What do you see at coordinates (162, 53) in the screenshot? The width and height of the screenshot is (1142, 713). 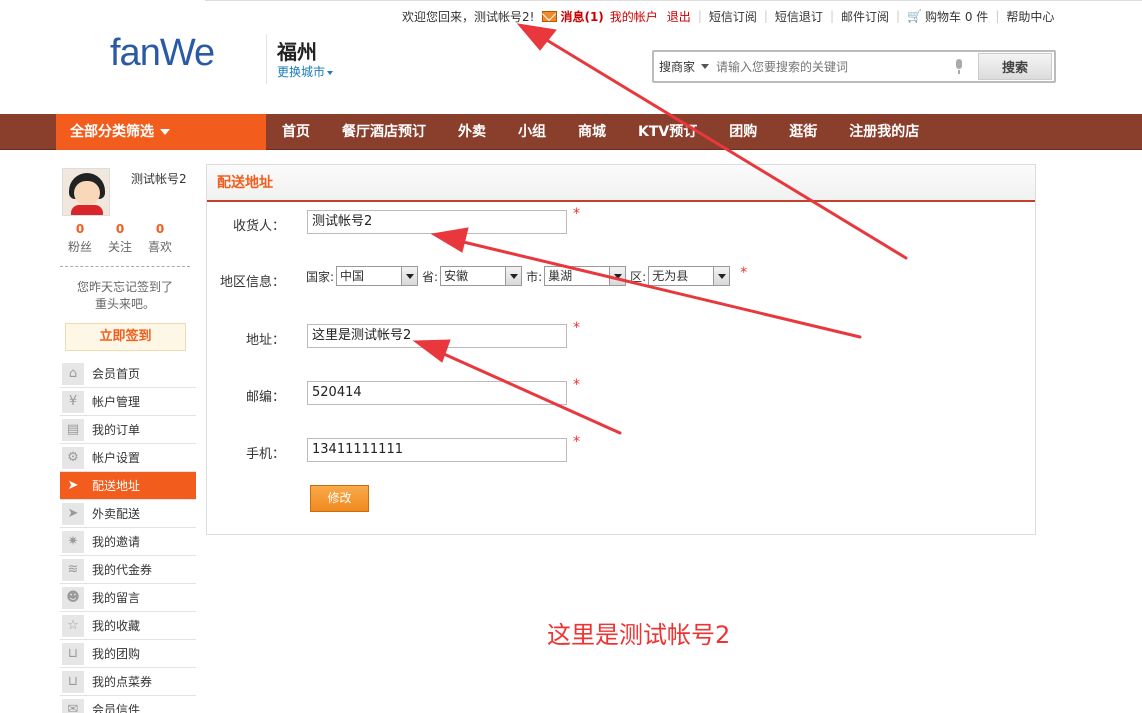 I see `site-logo: fanWe` at bounding box center [162, 53].